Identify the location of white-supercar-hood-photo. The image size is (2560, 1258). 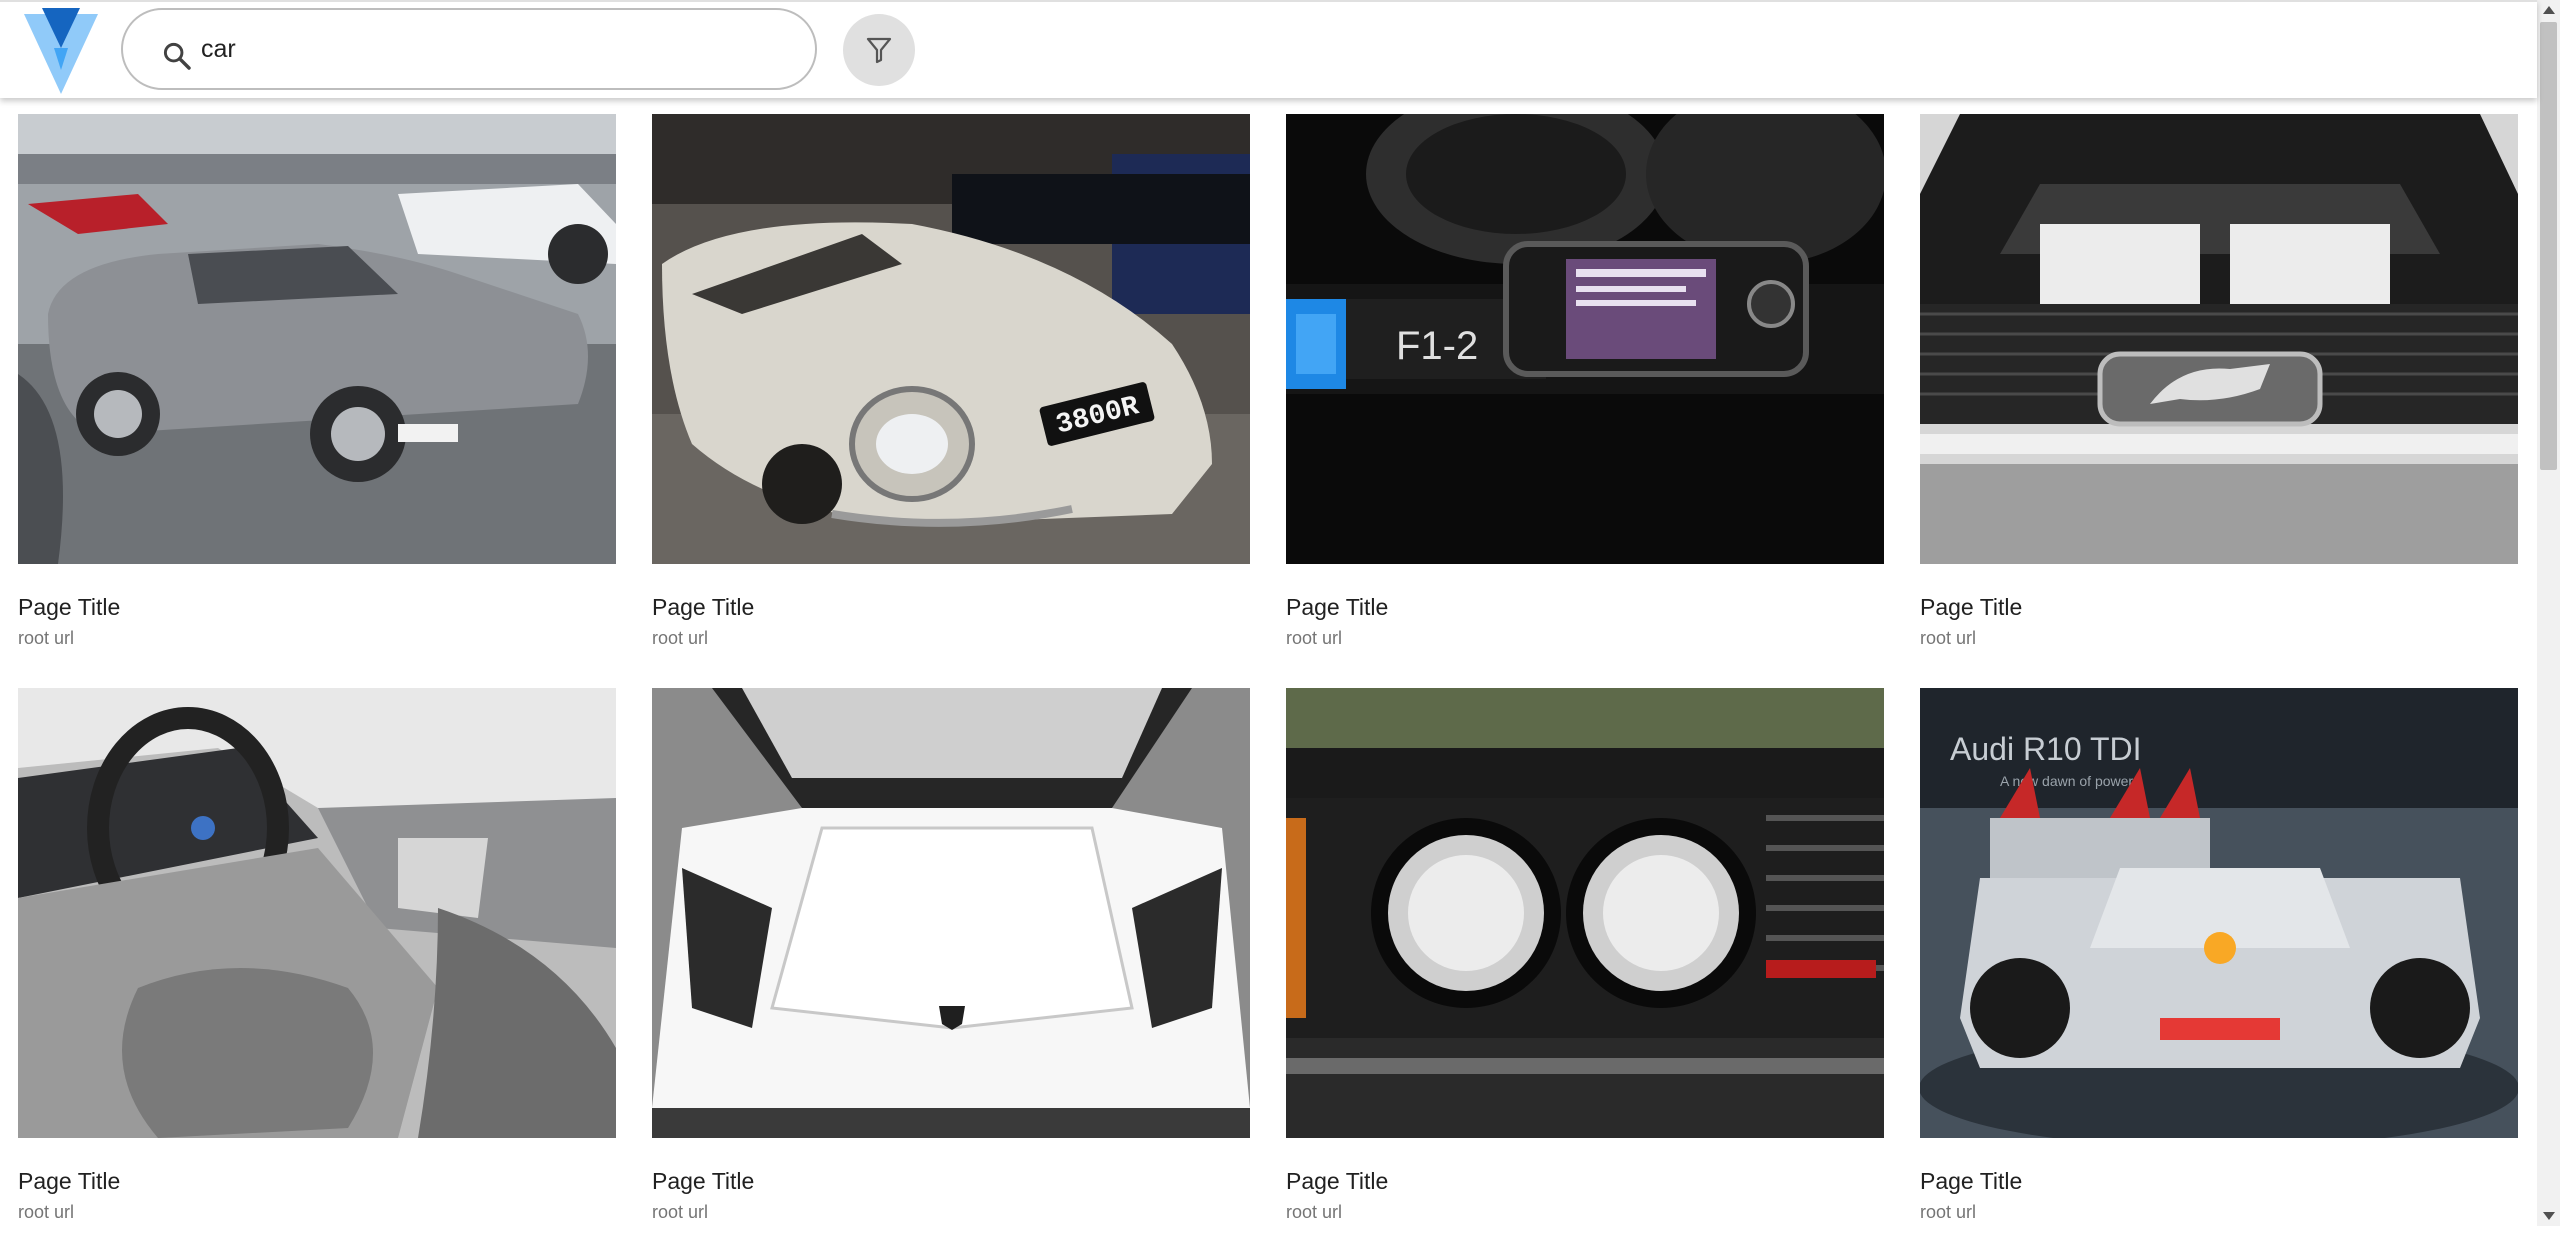
(951, 913).